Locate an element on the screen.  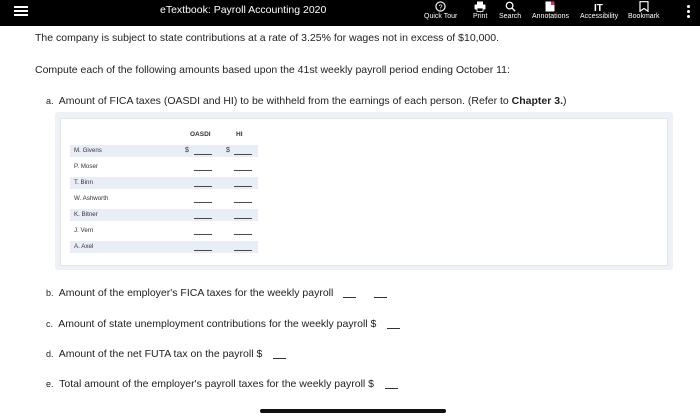
bookmark-icon is located at coordinates (644, 6).